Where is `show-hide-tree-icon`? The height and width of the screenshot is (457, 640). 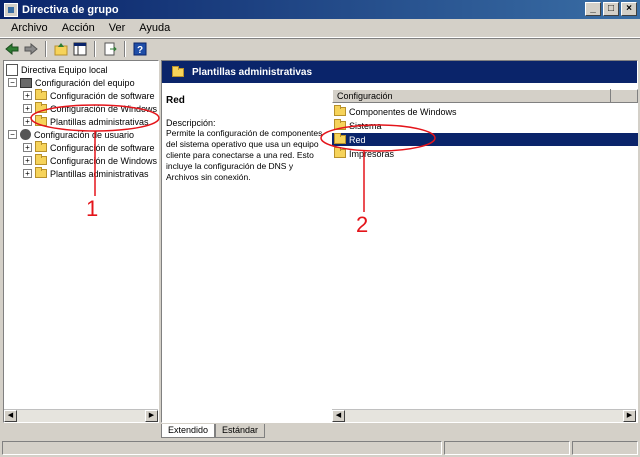
show-hide-tree-icon is located at coordinates (80, 49).